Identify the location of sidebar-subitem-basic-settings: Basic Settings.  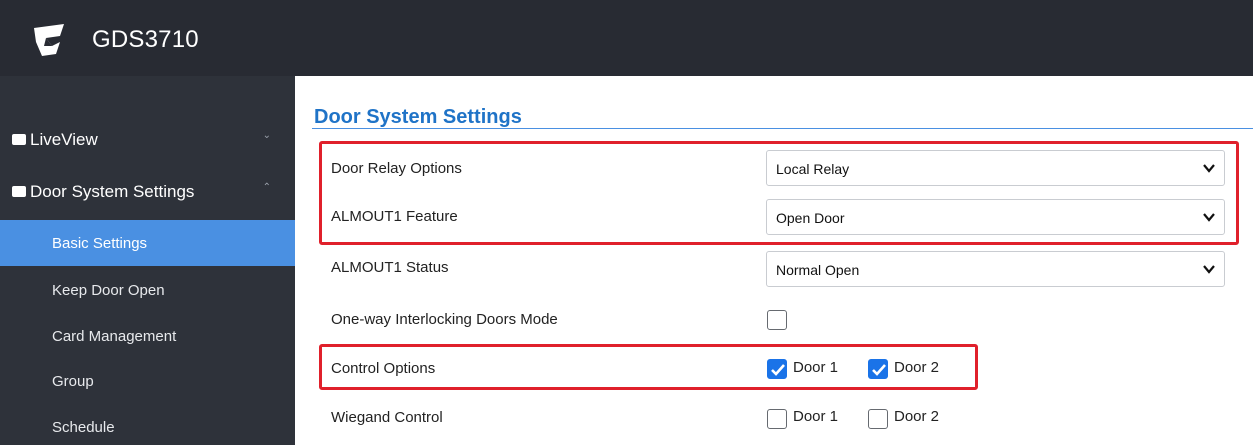
(147, 243).